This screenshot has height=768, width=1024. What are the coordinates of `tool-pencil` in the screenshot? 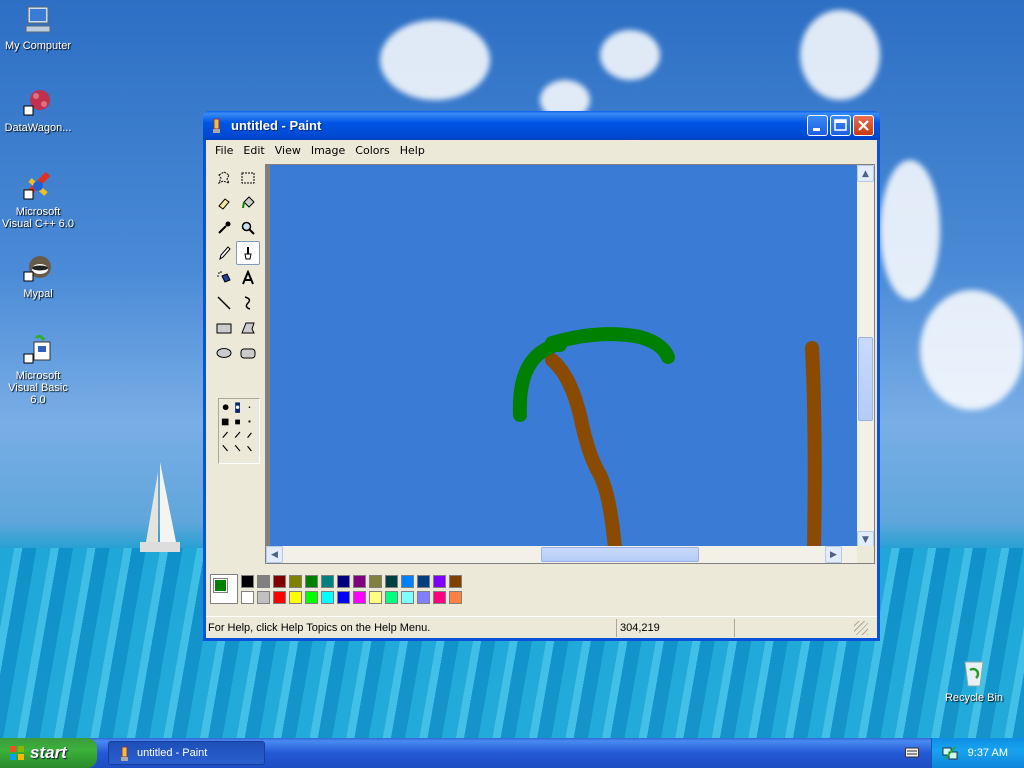 It's located at (224, 253).